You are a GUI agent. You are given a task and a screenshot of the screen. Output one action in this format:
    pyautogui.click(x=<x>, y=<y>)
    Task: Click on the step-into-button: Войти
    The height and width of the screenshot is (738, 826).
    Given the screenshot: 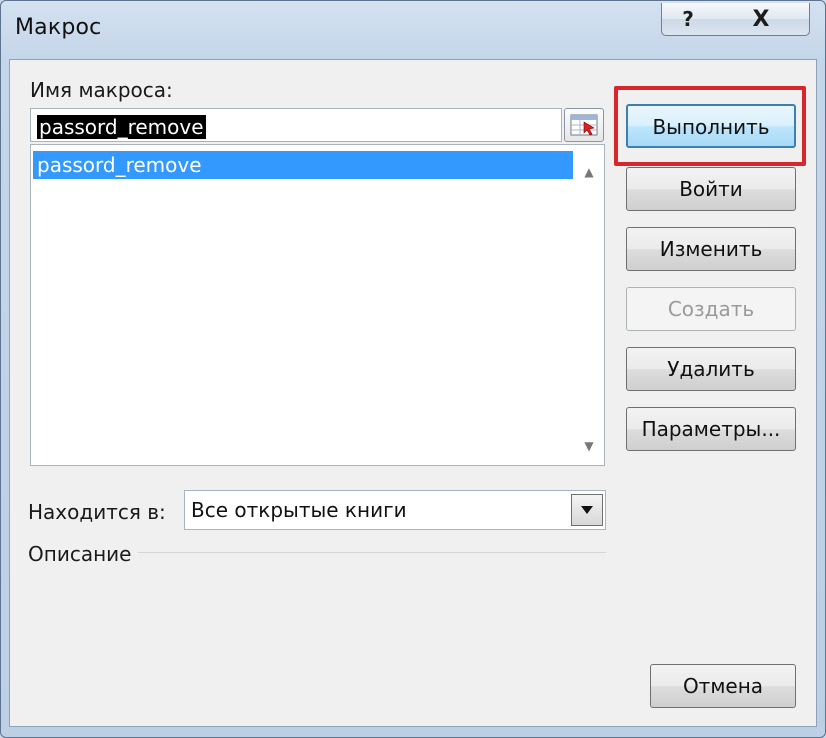 What is the action you would take?
    pyautogui.click(x=711, y=189)
    